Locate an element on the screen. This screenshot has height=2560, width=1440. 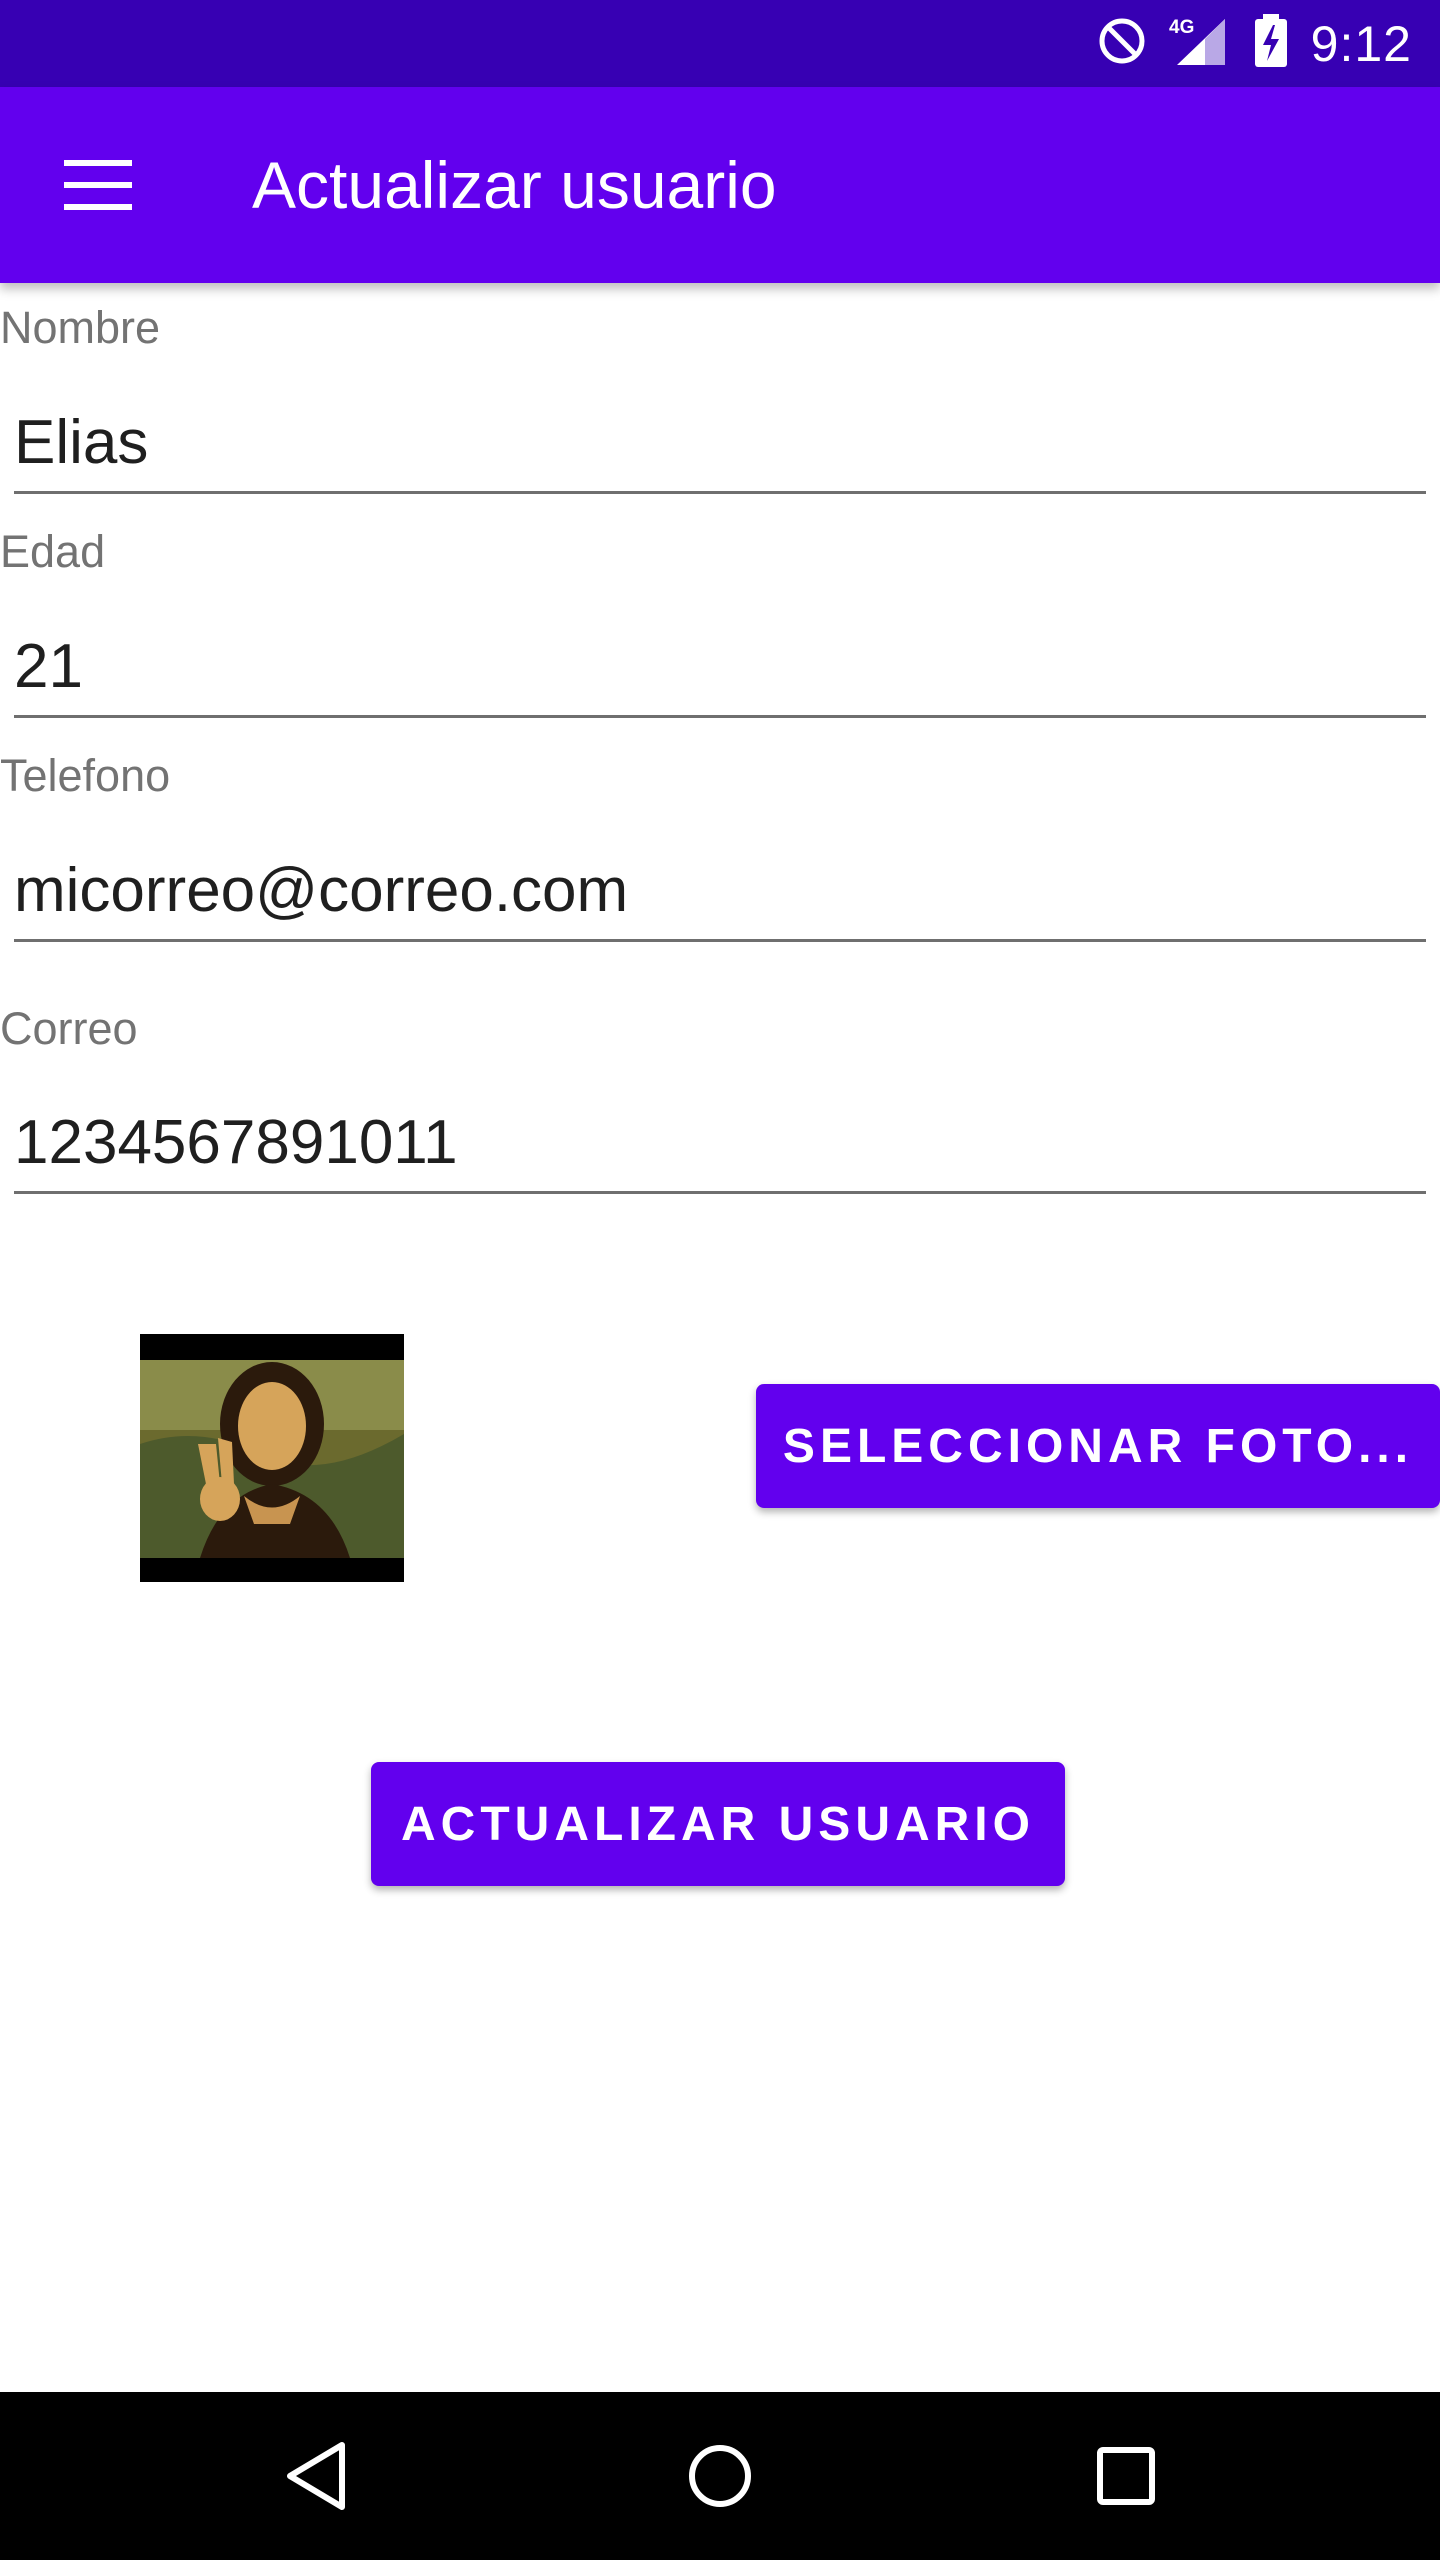
correo-label: Correo is located at coordinates (69, 1028).